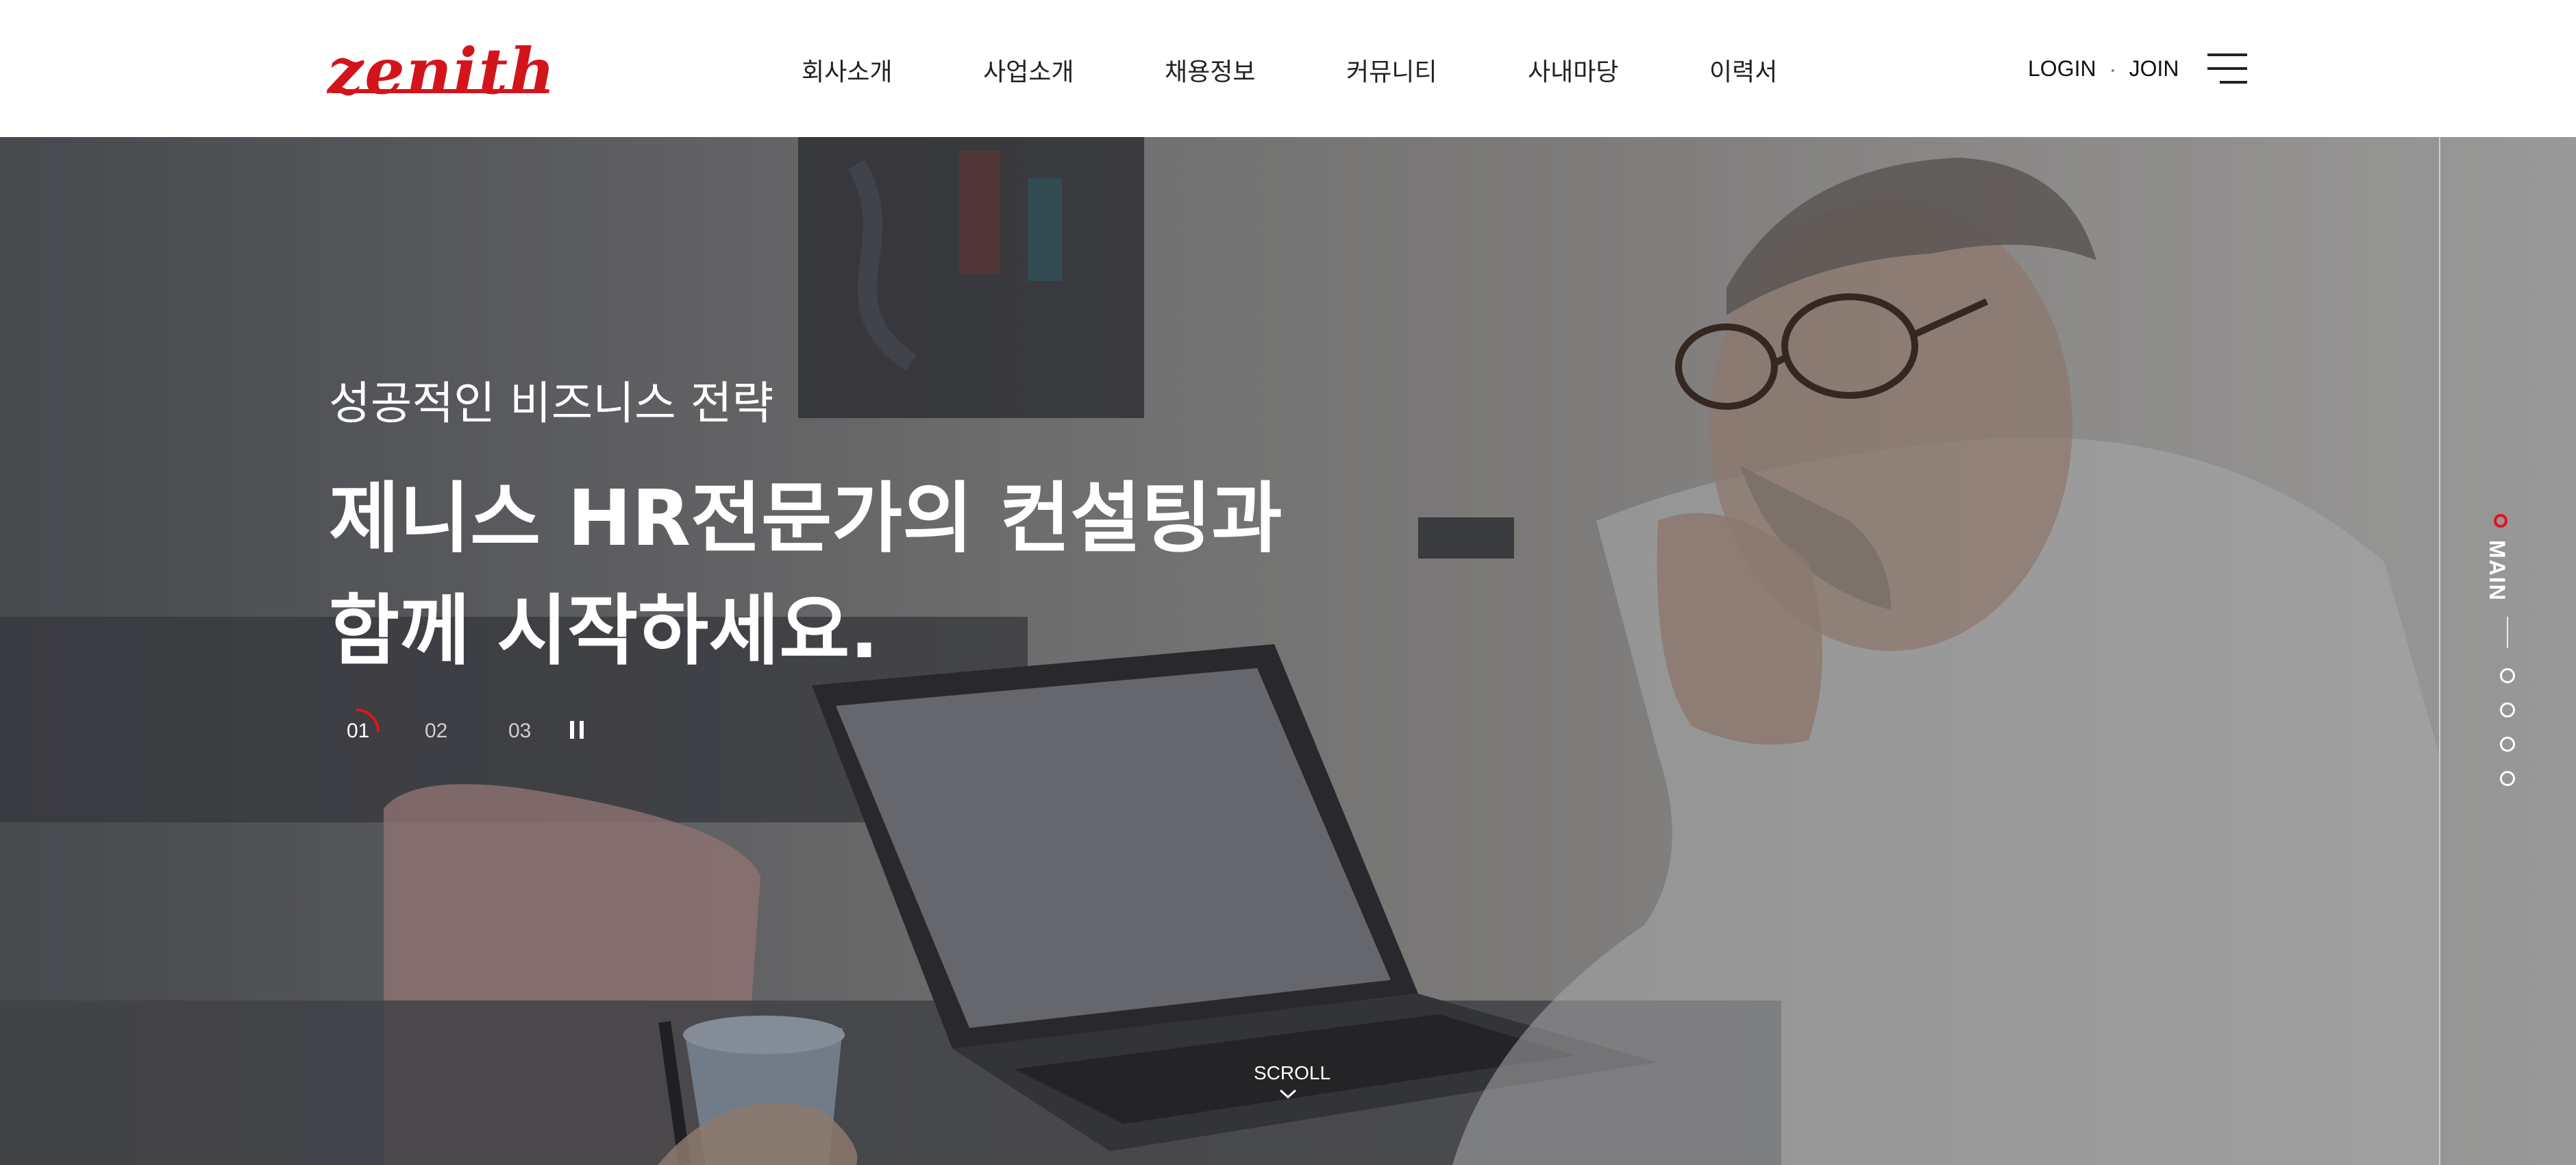  What do you see at coordinates (806, 518) in the screenshot?
I see `hero-title-line-1: 제니스 HR전문가의 컨설팅과` at bounding box center [806, 518].